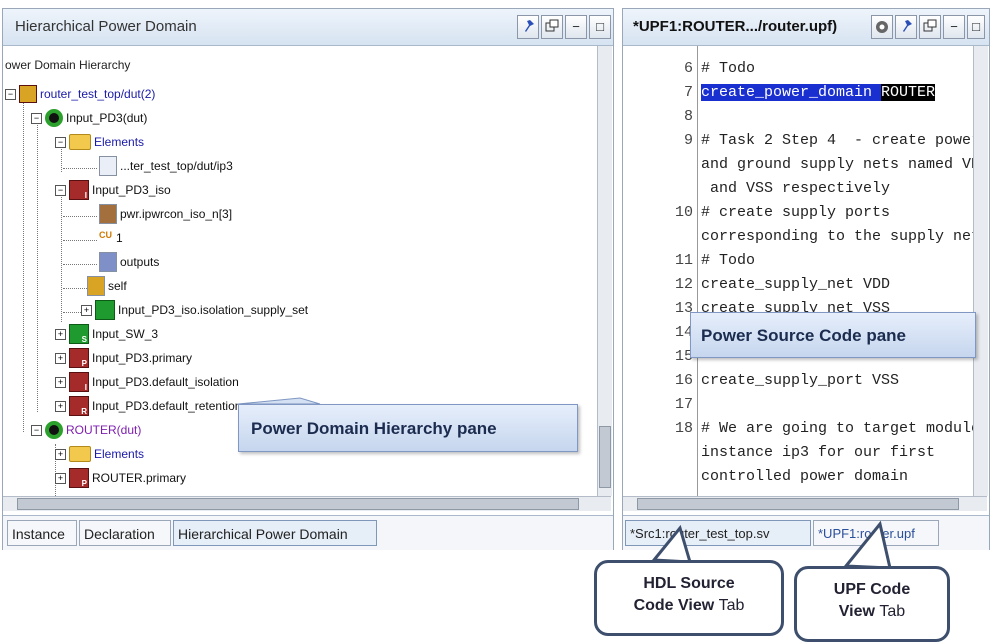 The height and width of the screenshot is (644, 992). Describe the element at coordinates (674, 605) in the screenshot. I see `hdl-callout-text: Code View` at that location.